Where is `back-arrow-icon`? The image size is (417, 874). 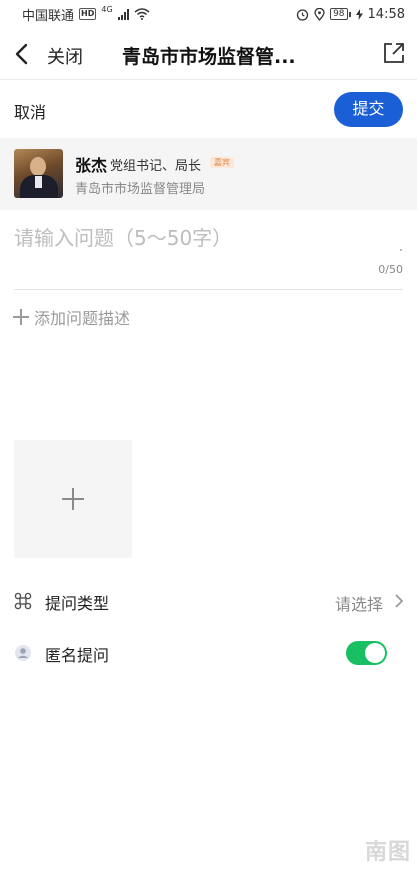 back-arrow-icon is located at coordinates (22, 54).